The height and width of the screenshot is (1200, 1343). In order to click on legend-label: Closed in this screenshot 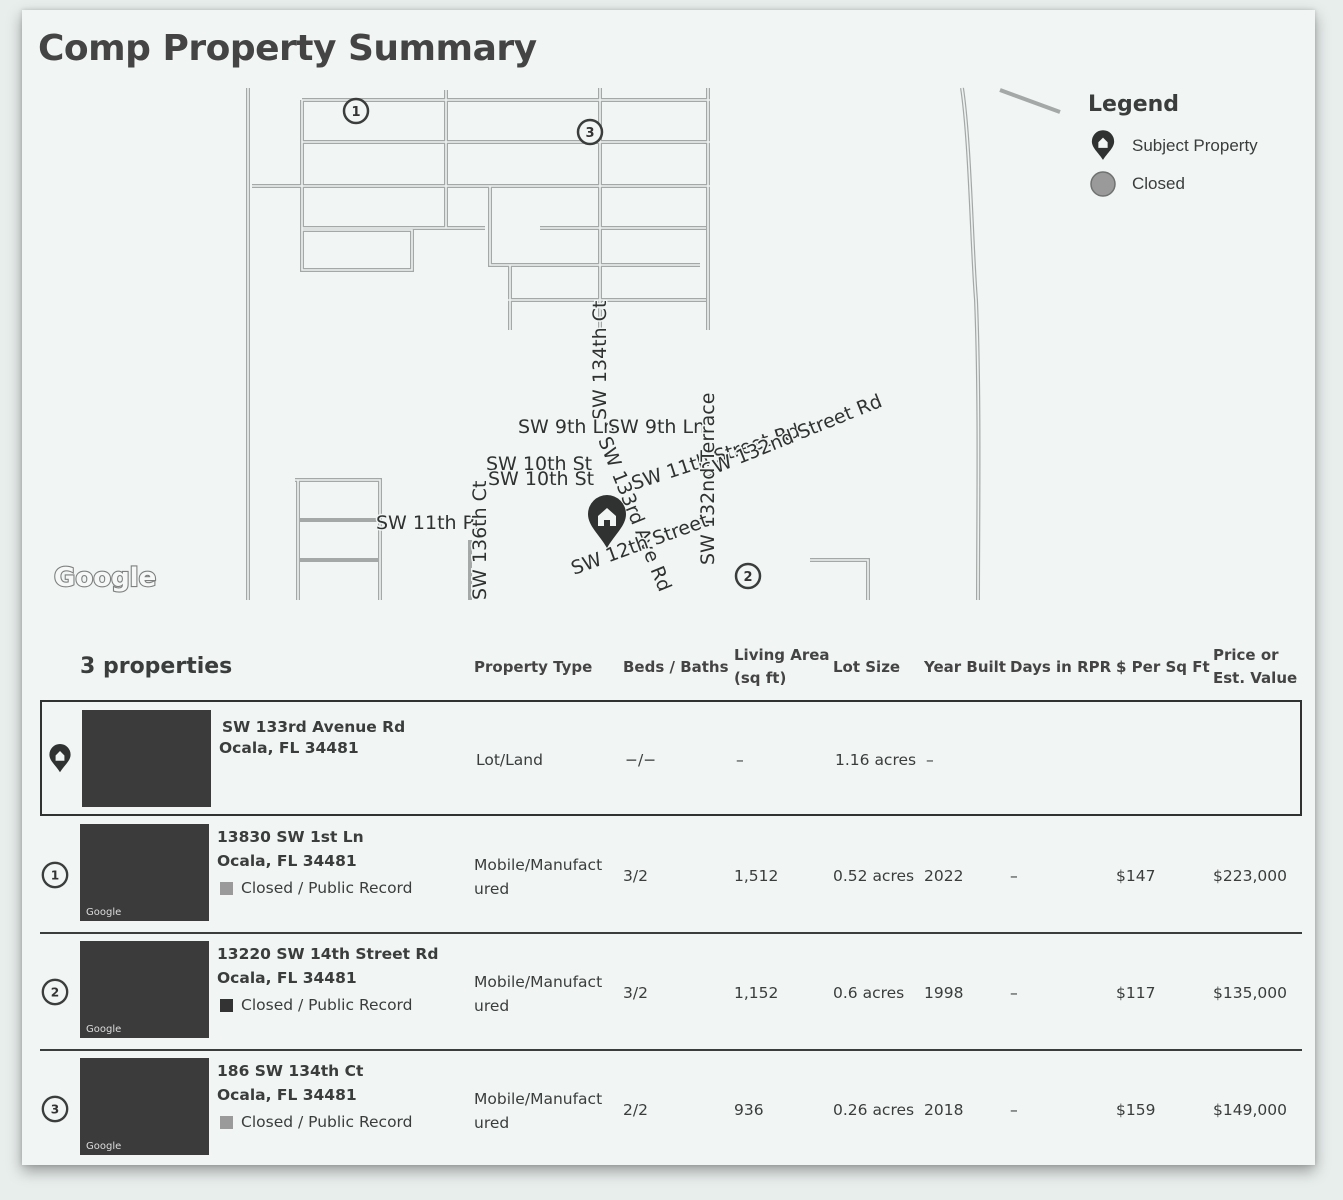, I will do `click(1158, 183)`.